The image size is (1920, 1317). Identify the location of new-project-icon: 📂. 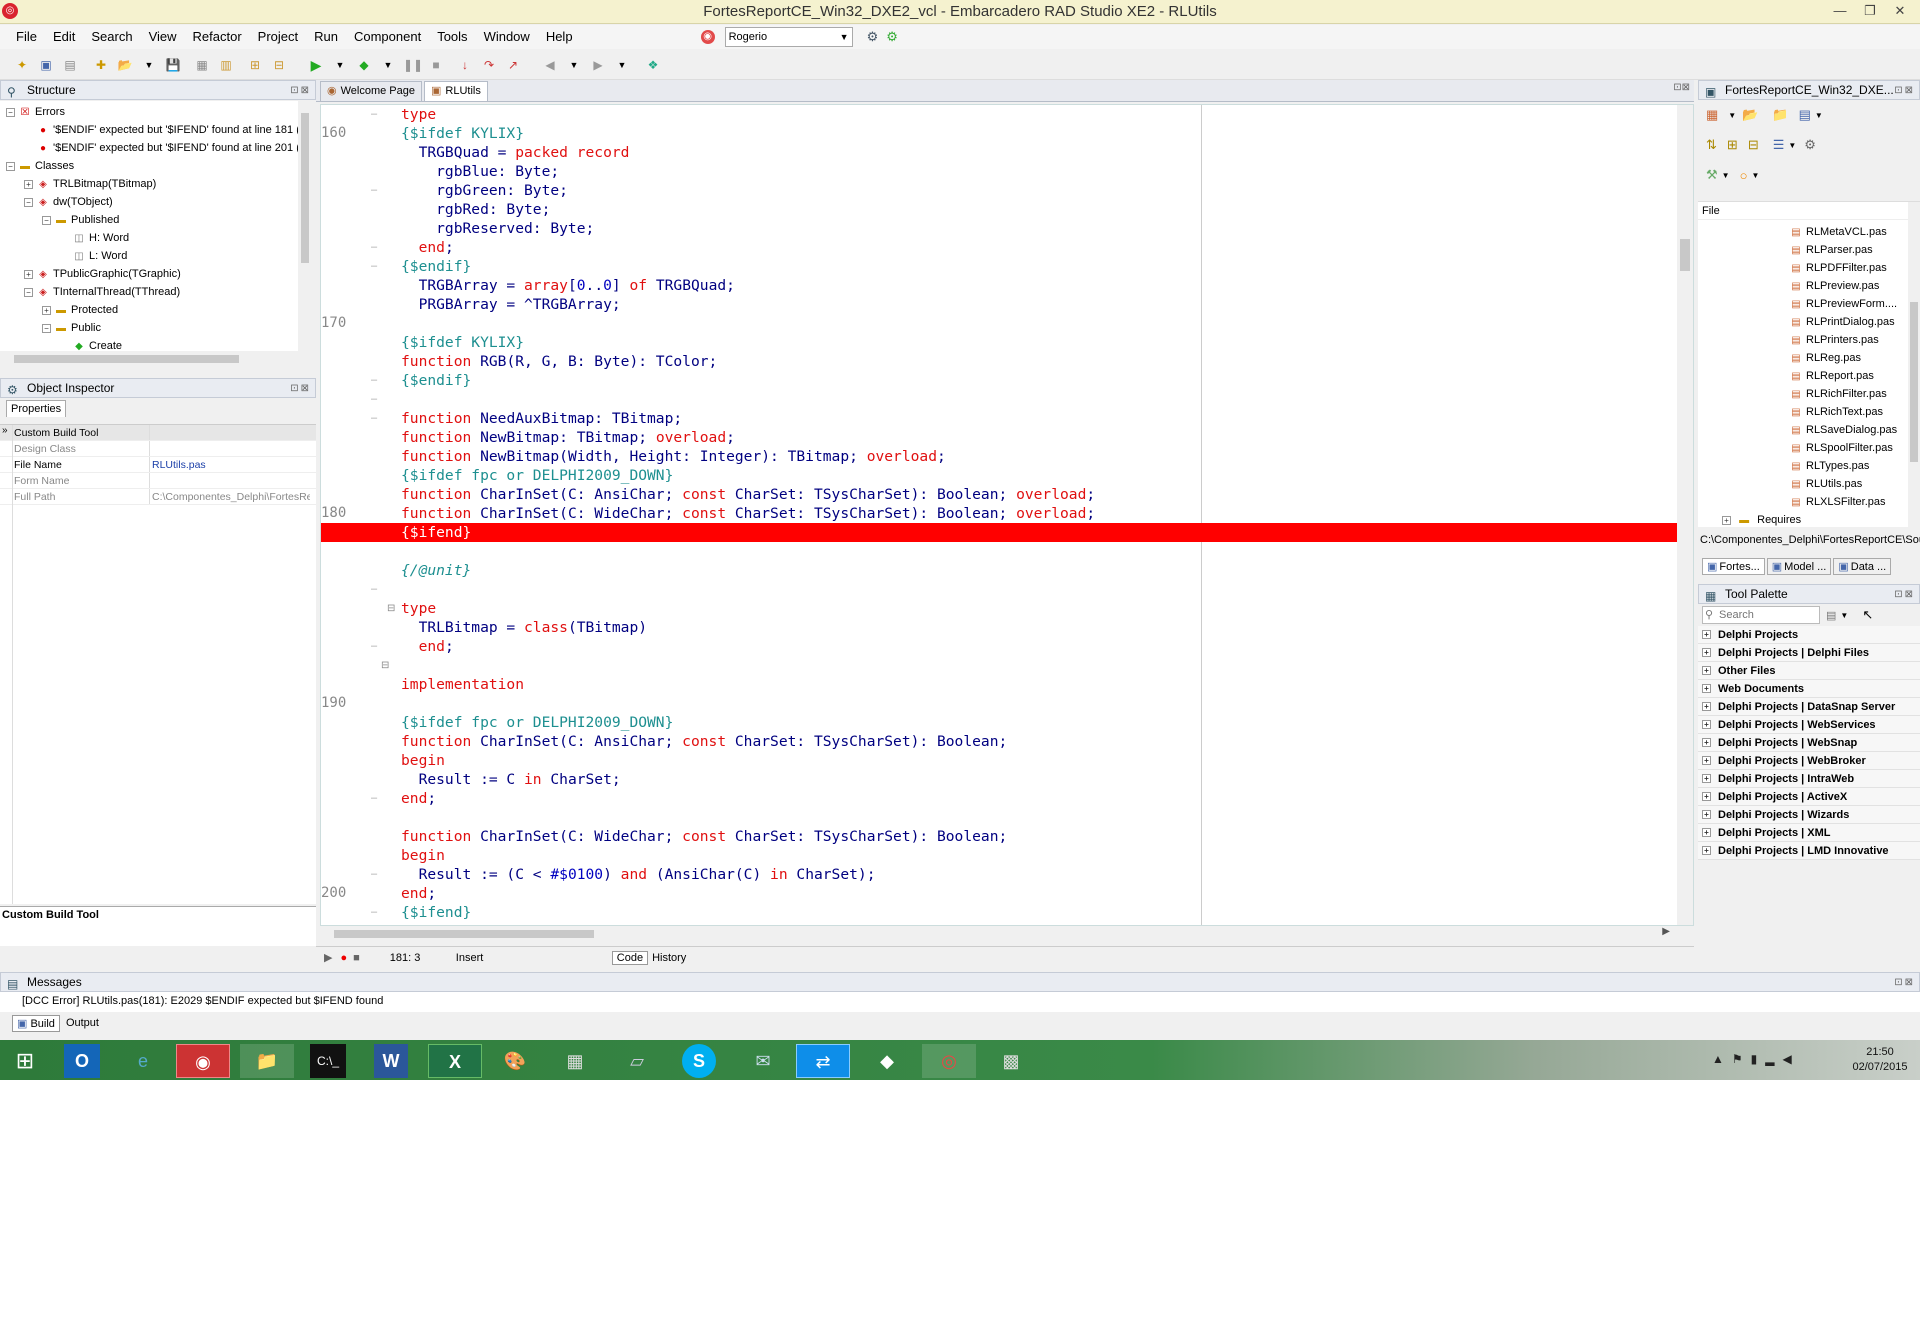
(1750, 115).